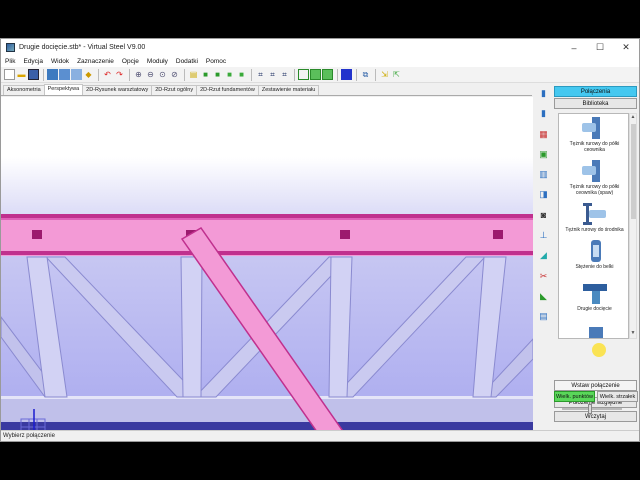  I want to click on cube-green-1-icon: ■, so click(205, 74).